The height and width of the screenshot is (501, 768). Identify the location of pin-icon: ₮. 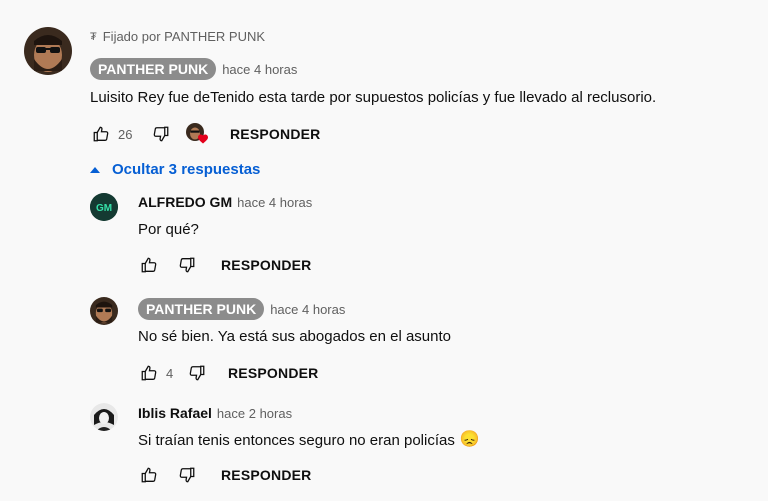
(93, 36).